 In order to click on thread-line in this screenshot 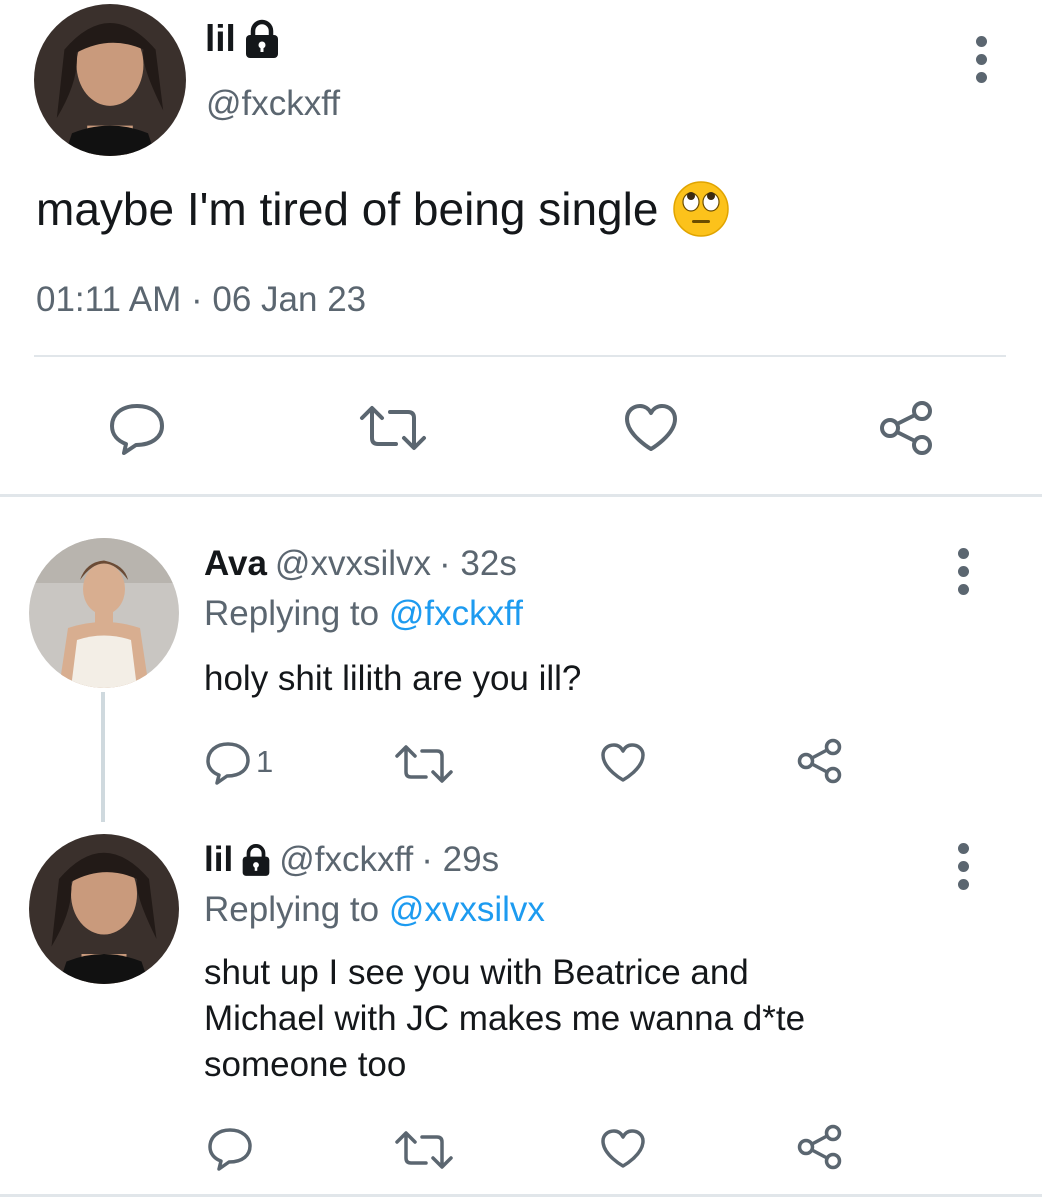, I will do `click(103, 757)`.